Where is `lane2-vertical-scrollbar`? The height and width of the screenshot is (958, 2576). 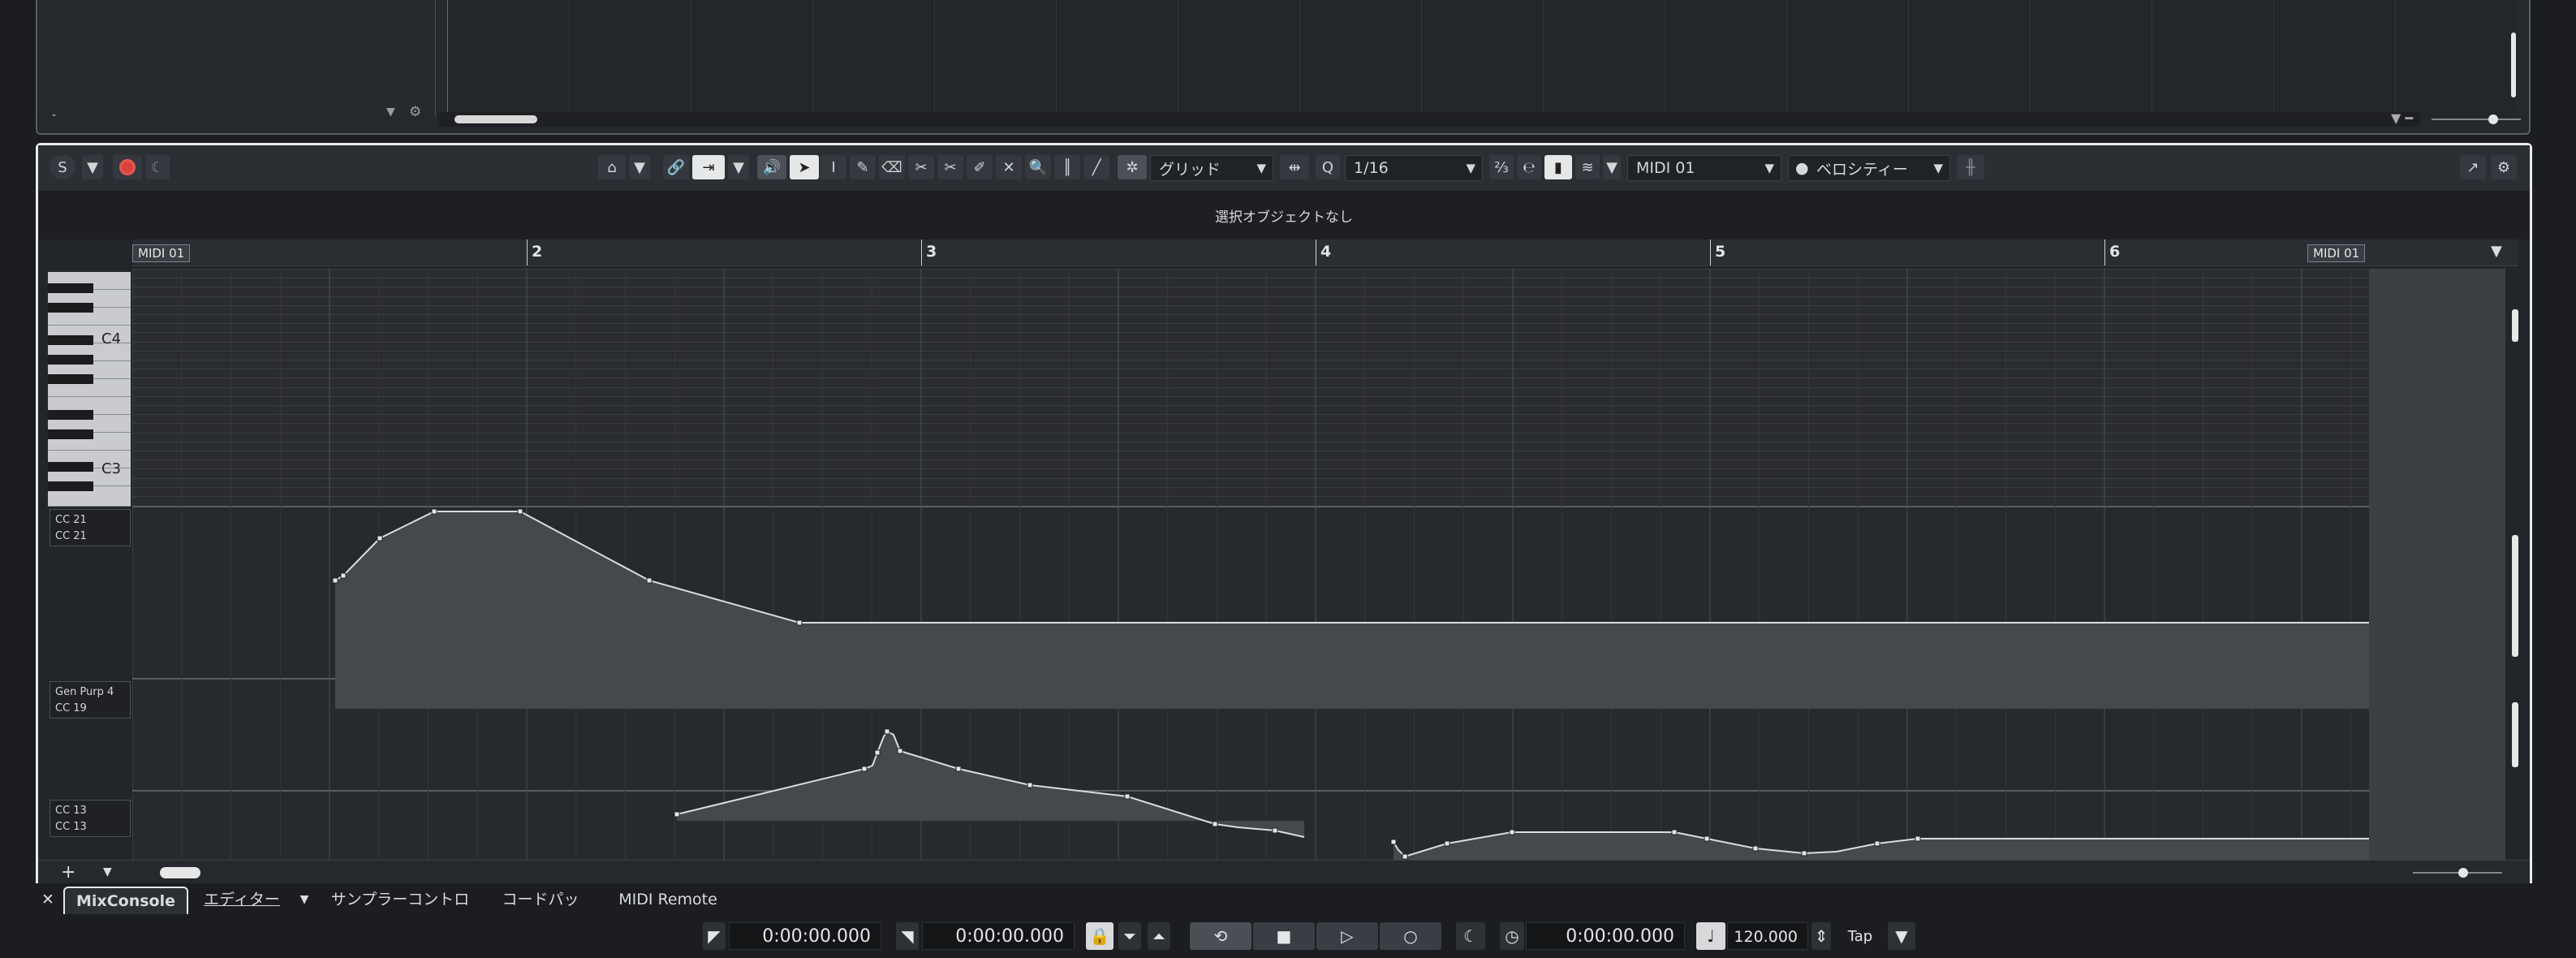
lane2-vertical-scrollbar is located at coordinates (2515, 736).